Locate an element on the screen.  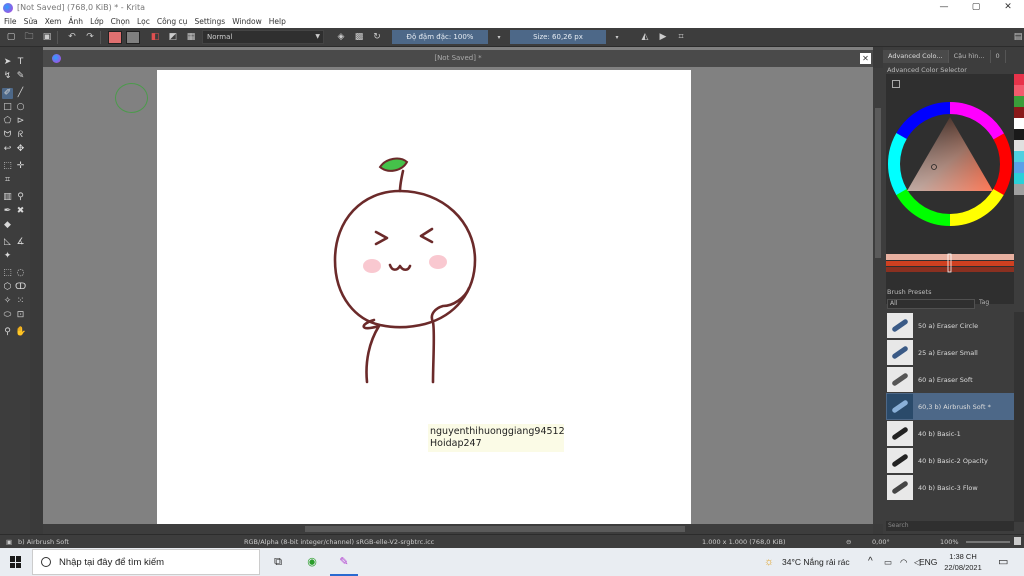
redo-icon: ↷ is located at coordinates (90, 37).